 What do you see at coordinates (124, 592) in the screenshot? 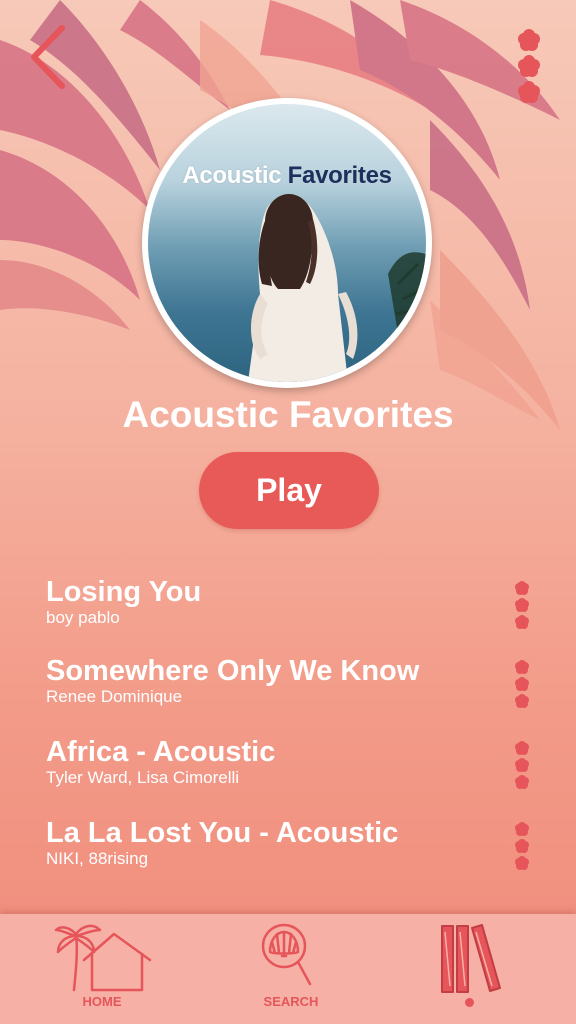
I see `track-title: Losing You` at bounding box center [124, 592].